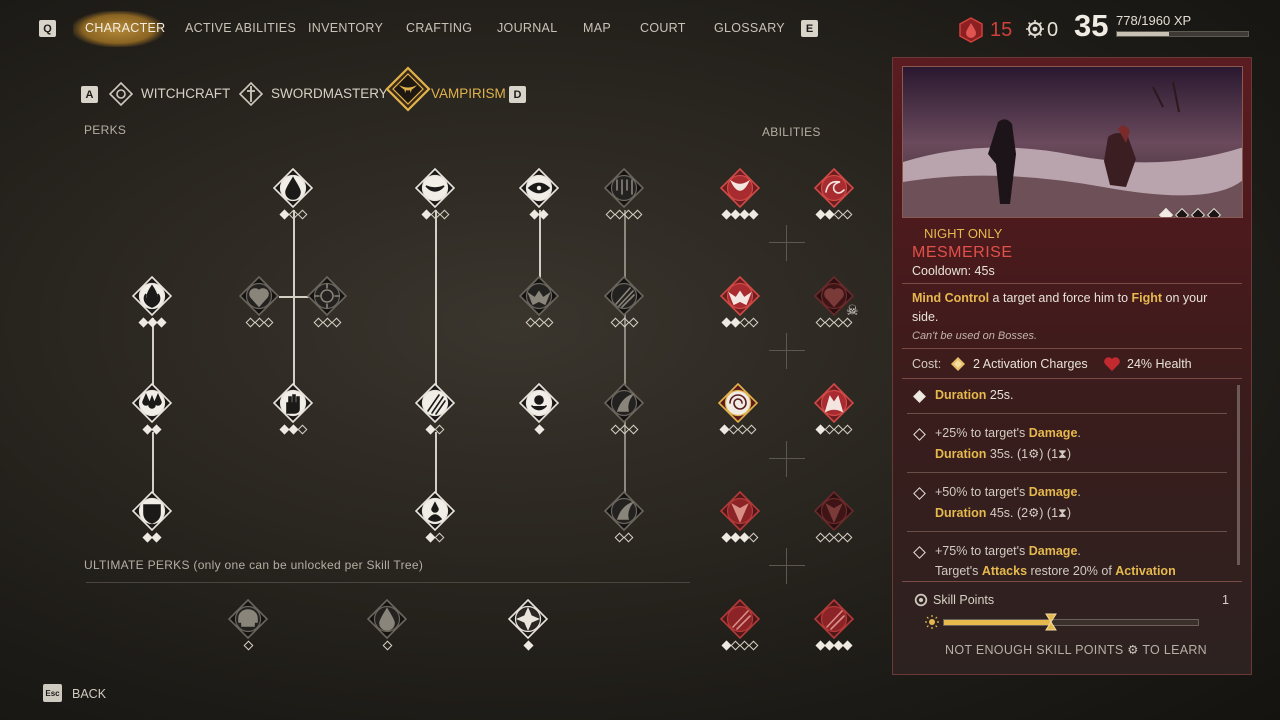 Image resolution: width=1280 pixels, height=720 pixels. What do you see at coordinates (1008, 492) in the screenshot?
I see `upgrade-row-3: +50% to target's Damage.` at bounding box center [1008, 492].